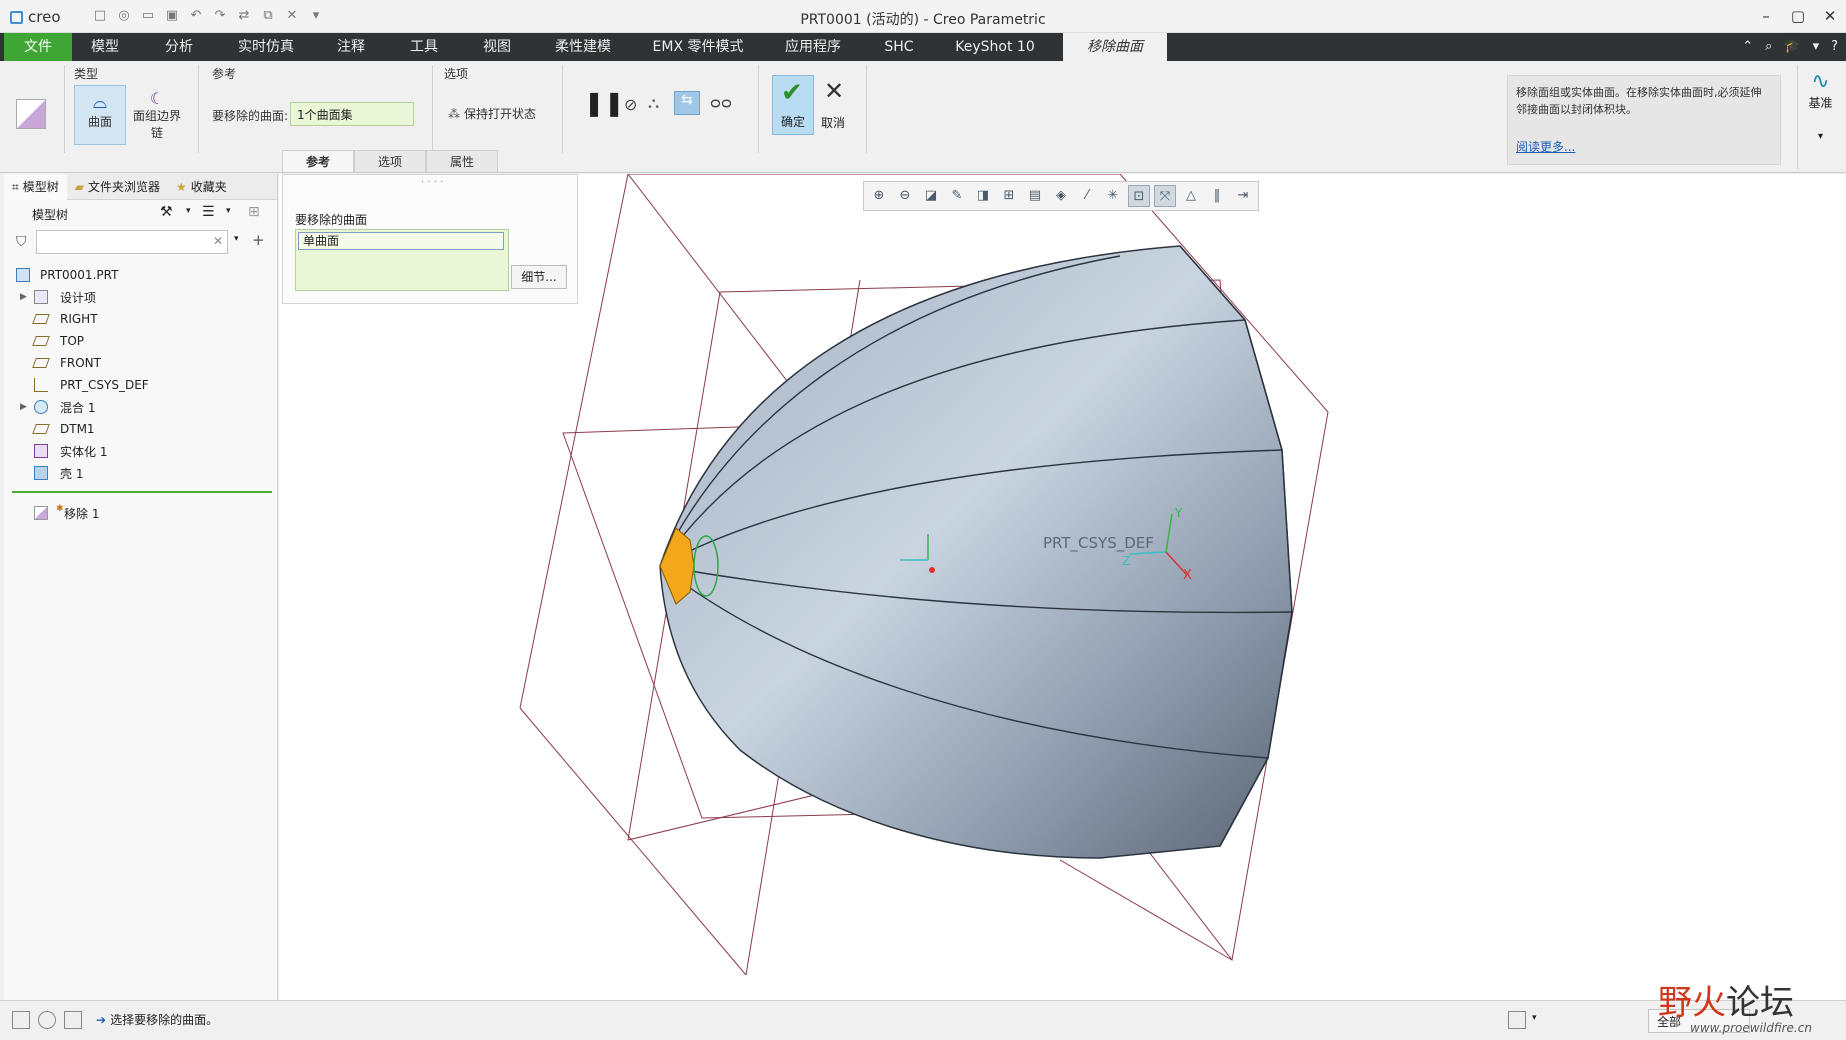 This screenshot has height=1040, width=1846. I want to click on minimize-icon: –, so click(1766, 16).